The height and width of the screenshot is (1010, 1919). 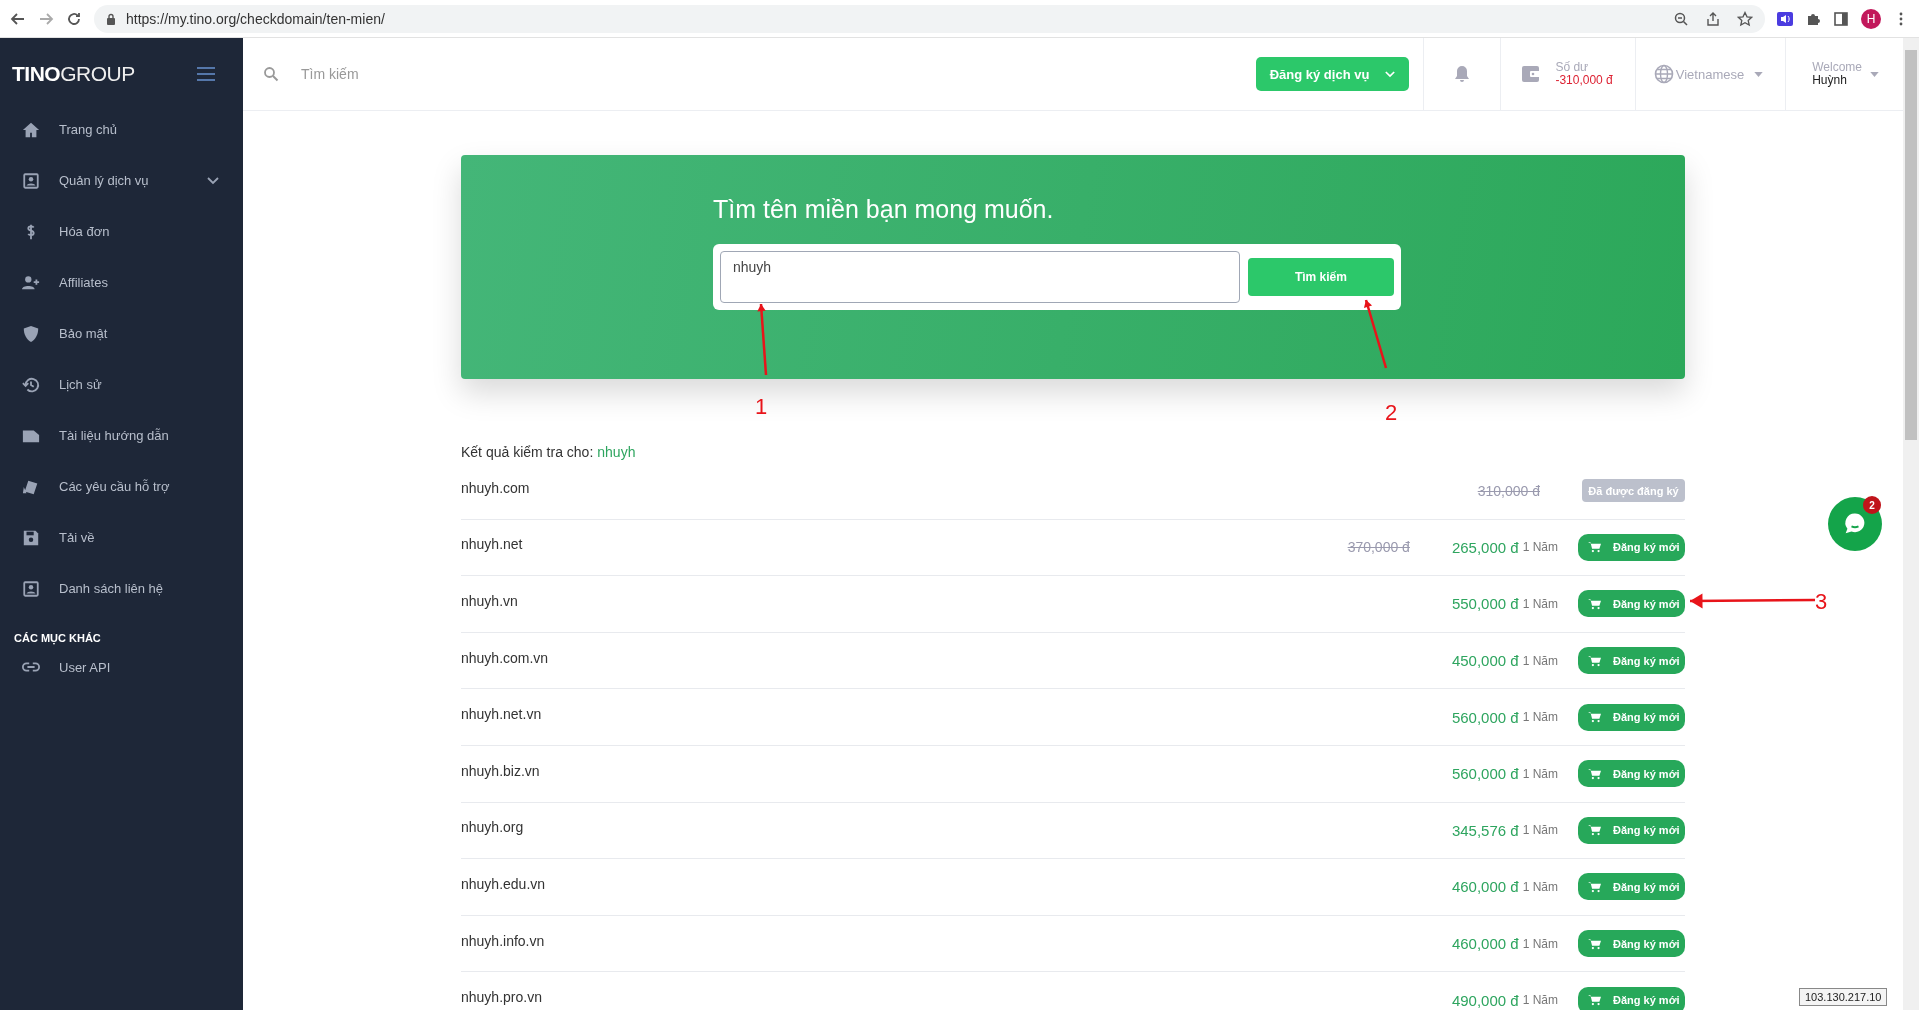 I want to click on logo: TINOGROUP, so click(x=73, y=74).